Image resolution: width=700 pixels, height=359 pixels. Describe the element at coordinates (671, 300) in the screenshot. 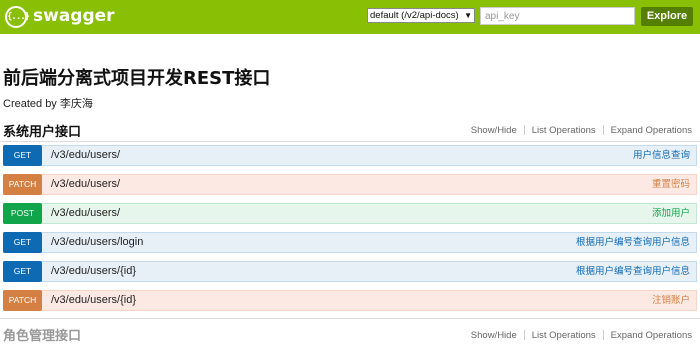

I see `operation-summary: 注销账户` at that location.